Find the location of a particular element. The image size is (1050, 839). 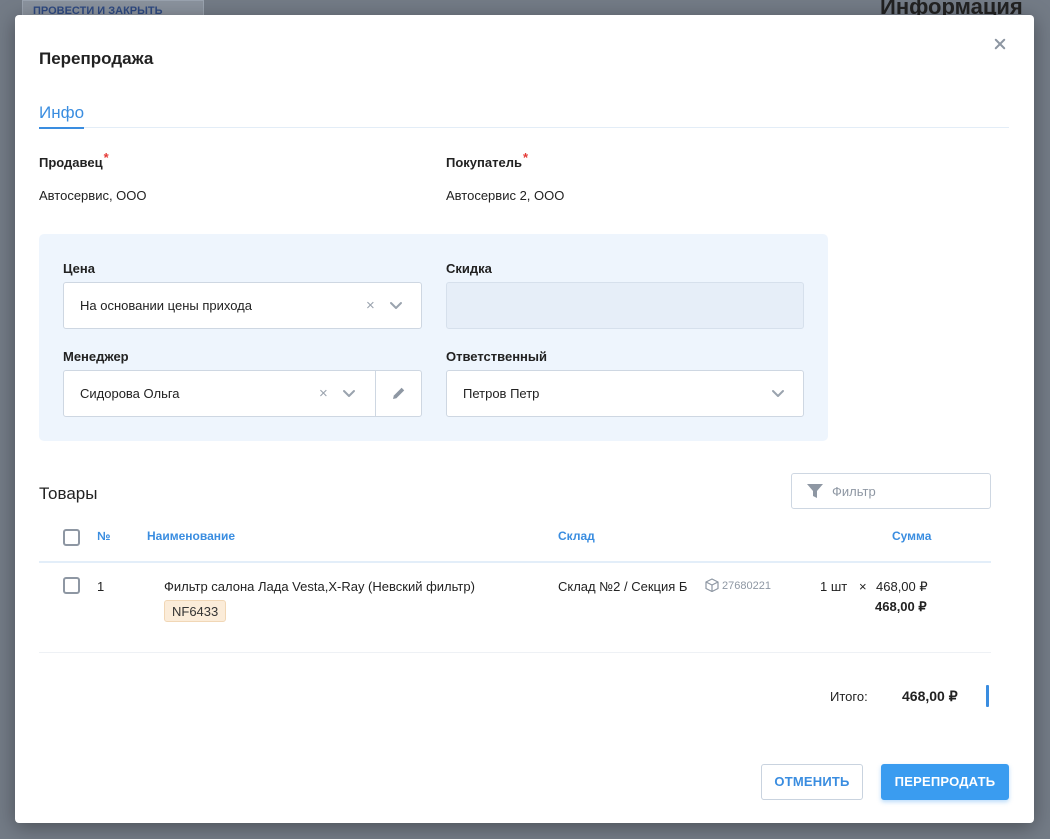

column-warehouse: Склад is located at coordinates (576, 536).